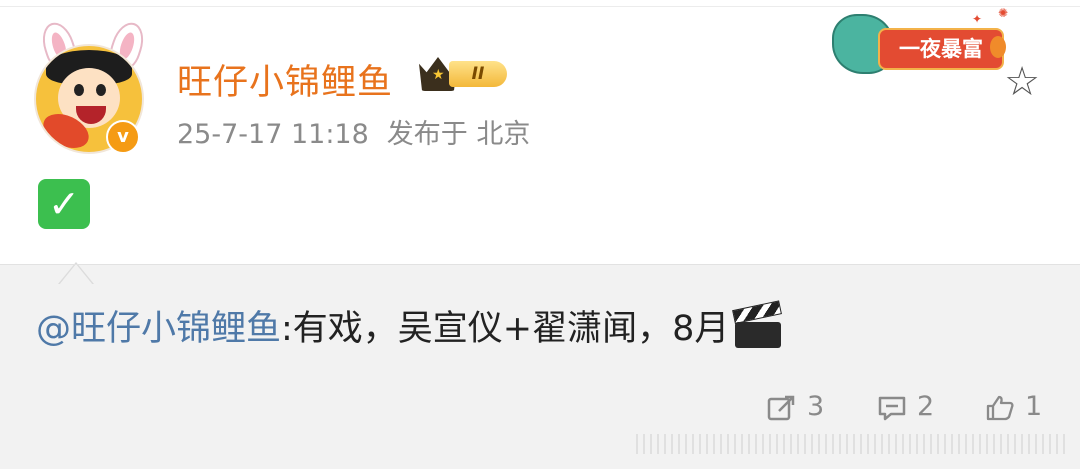 Image resolution: width=1080 pixels, height=469 pixels. Describe the element at coordinates (458, 134) in the screenshot. I see `post-location: 发布于 北京` at that location.